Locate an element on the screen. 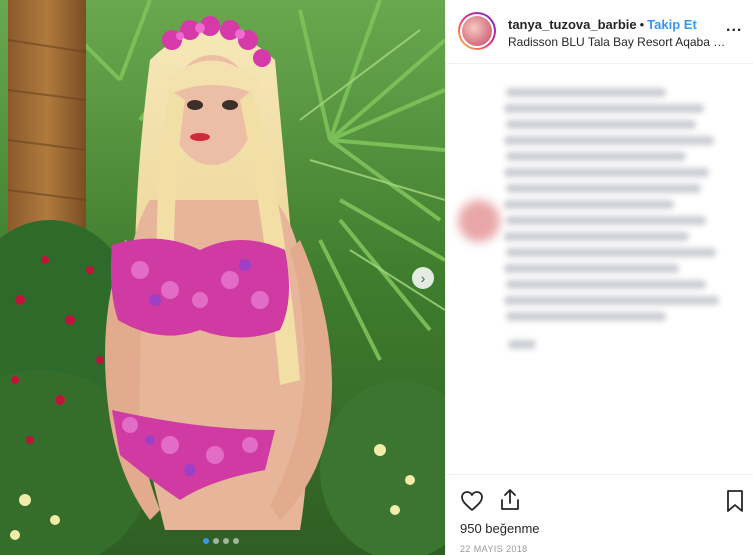 The width and height of the screenshot is (753, 555). bookmark-icon is located at coordinates (735, 501).